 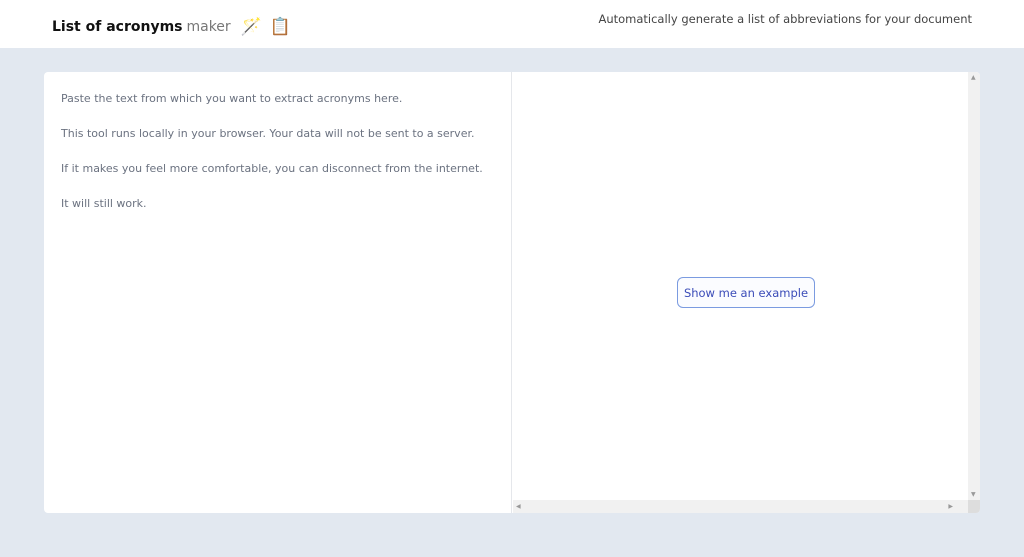 I want to click on show-example-button: Show me an example, so click(x=746, y=292).